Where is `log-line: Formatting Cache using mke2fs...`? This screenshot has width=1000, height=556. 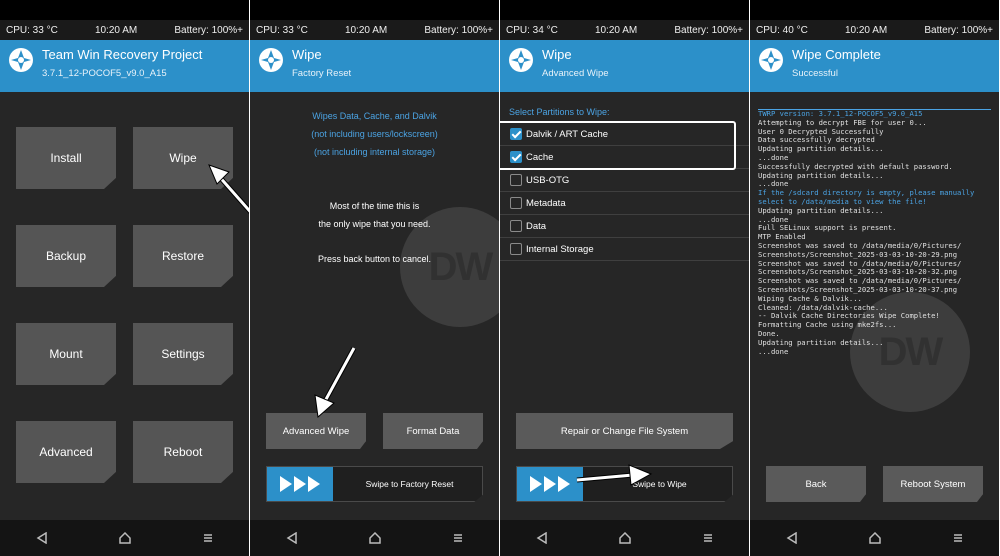 log-line: Formatting Cache using mke2fs... is located at coordinates (827, 325).